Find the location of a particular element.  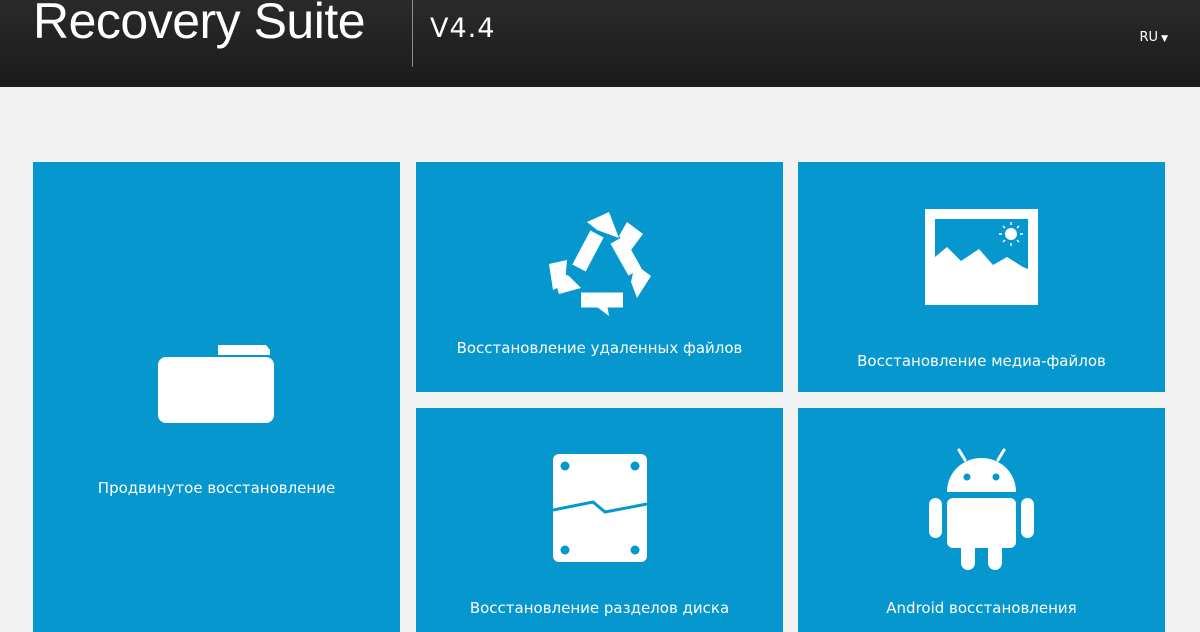

language-selector: RU ▼ is located at coordinates (1154, 37).